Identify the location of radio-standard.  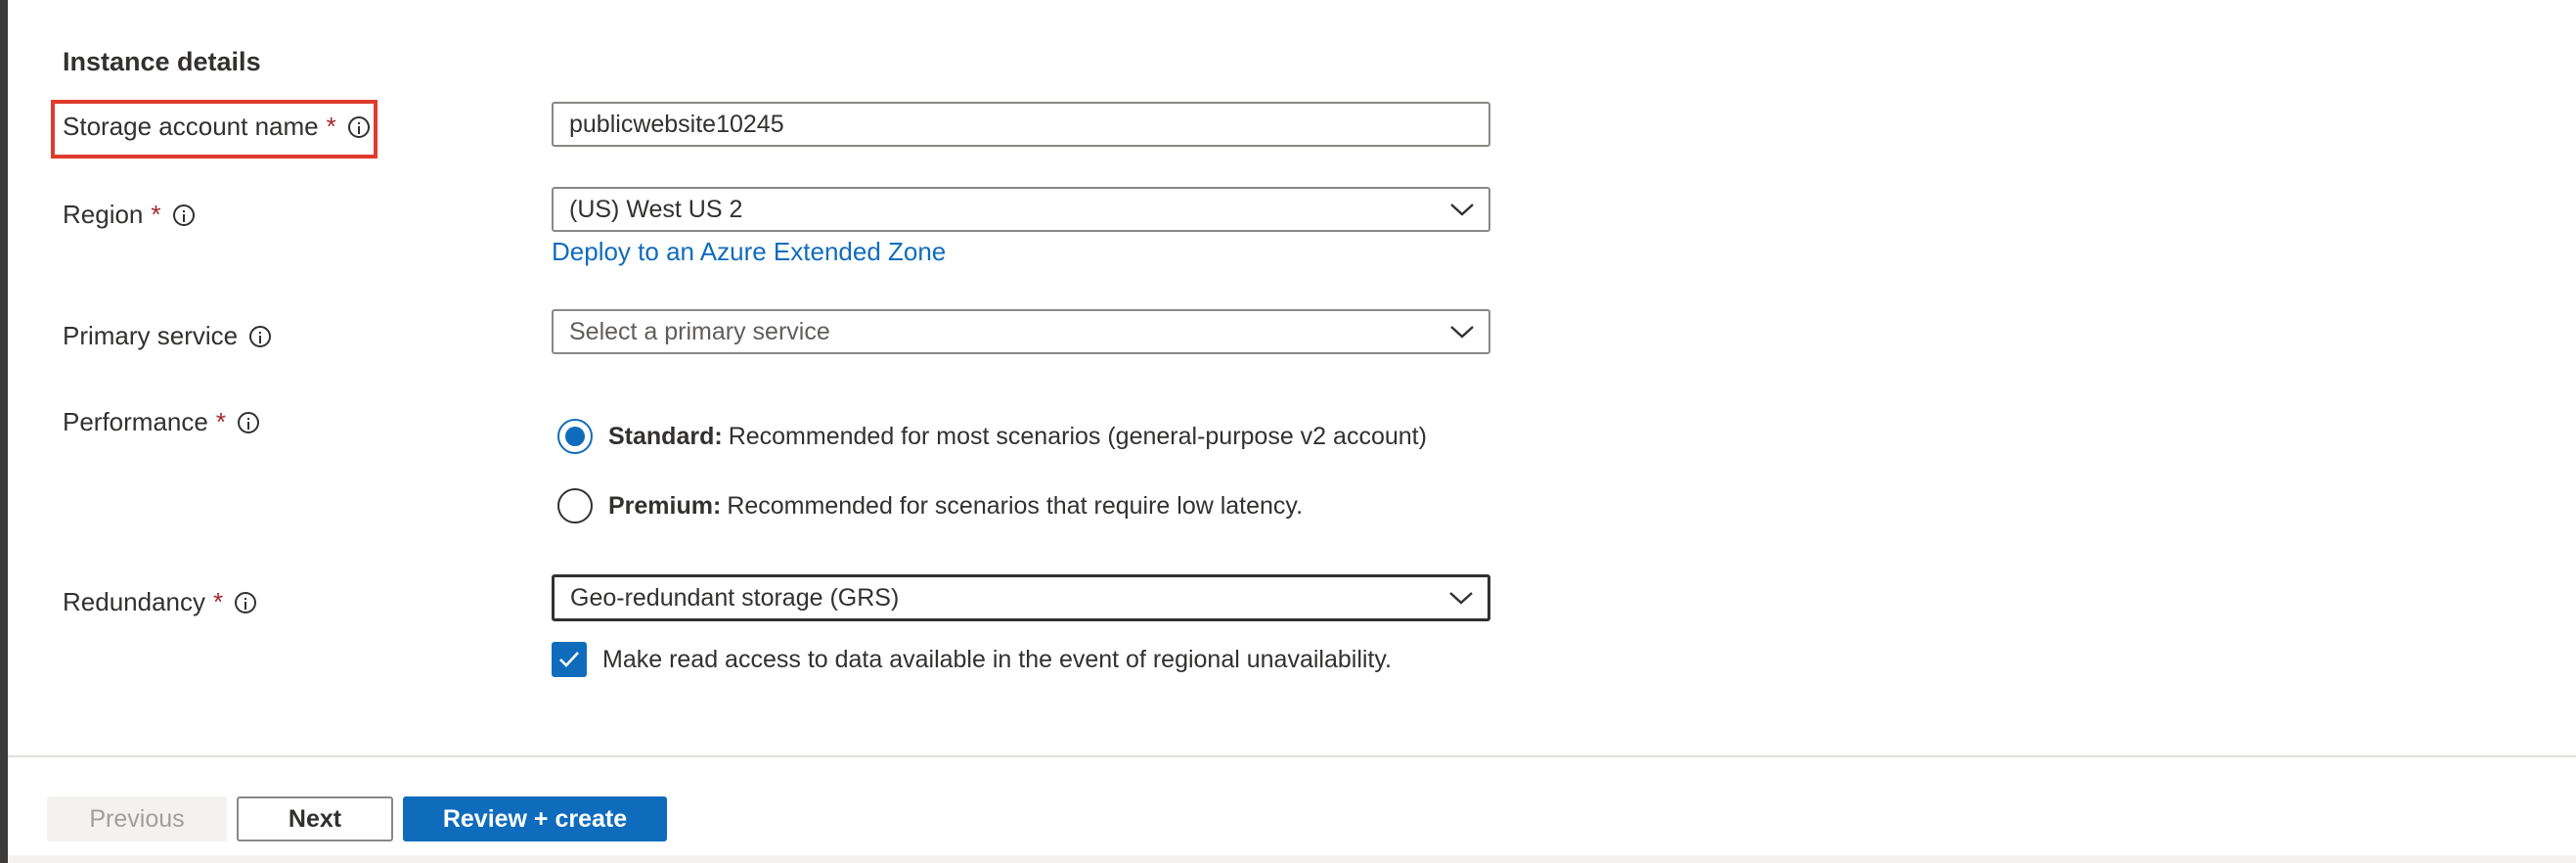
(575, 436).